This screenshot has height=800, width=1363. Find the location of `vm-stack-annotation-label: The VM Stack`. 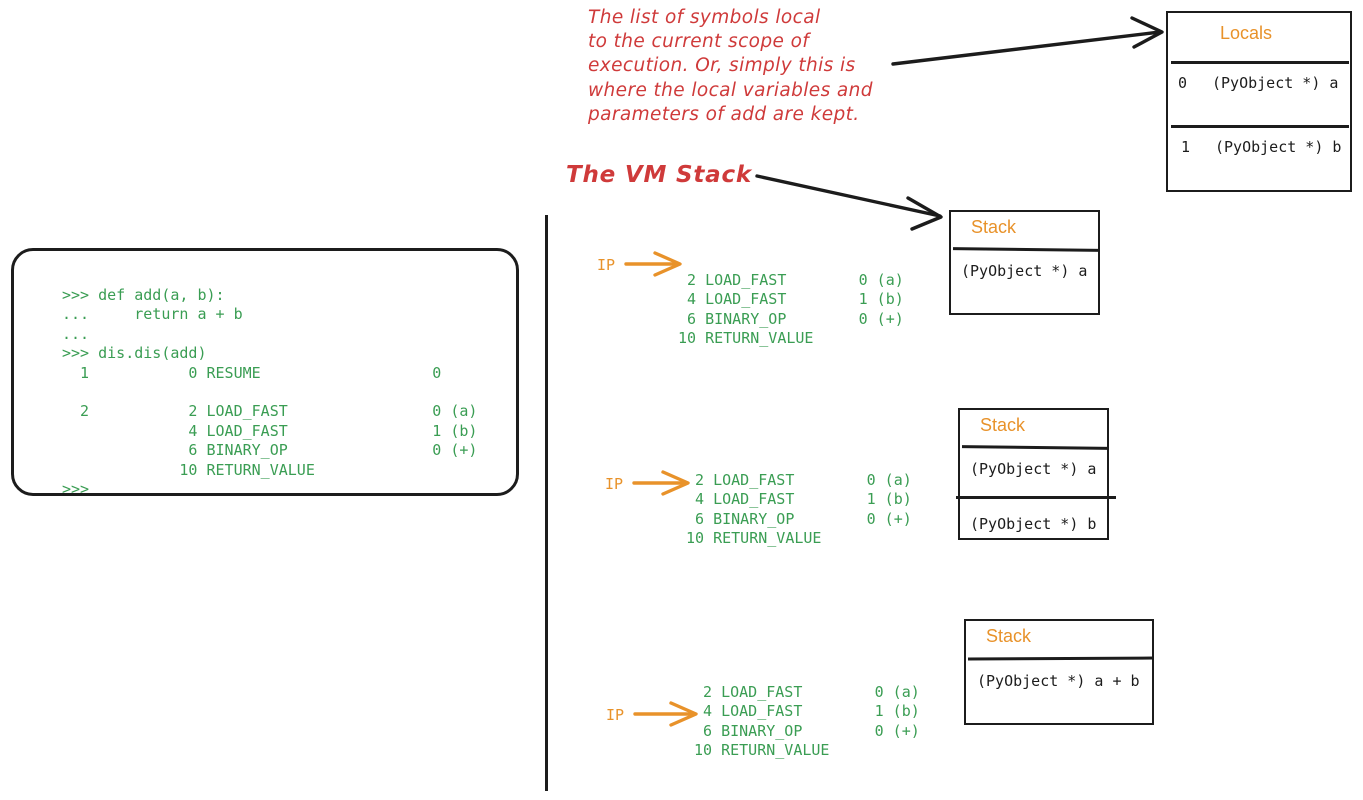

vm-stack-annotation-label: The VM Stack is located at coordinates (659, 175).